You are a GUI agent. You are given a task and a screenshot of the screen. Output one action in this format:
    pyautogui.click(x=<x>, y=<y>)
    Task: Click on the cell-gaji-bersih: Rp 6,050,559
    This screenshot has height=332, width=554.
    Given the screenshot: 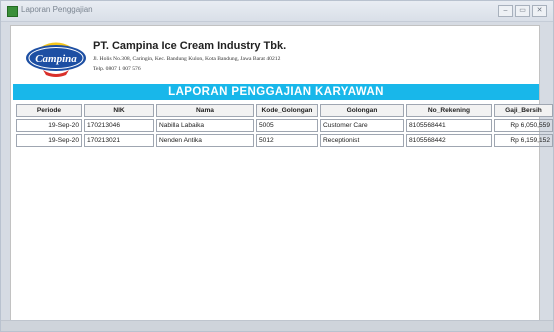 What is the action you would take?
    pyautogui.click(x=523, y=125)
    